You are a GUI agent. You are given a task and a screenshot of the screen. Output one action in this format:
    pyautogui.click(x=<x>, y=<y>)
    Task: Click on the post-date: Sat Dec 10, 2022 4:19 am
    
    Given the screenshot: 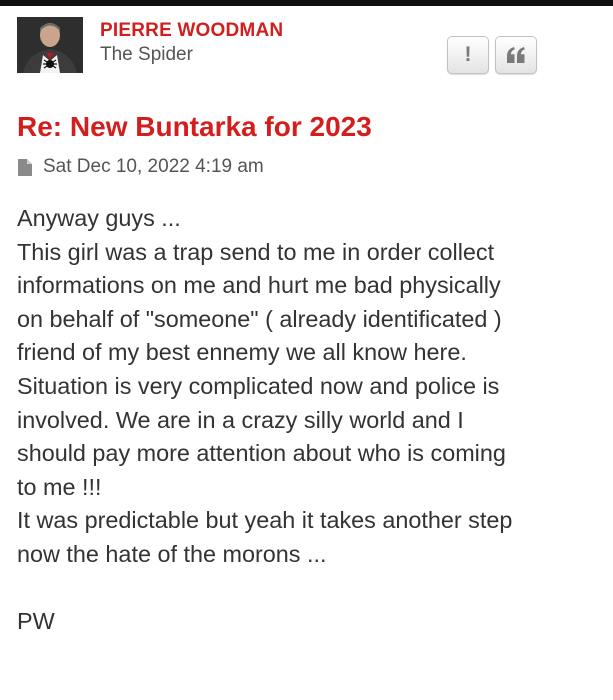 What is the action you would take?
    pyautogui.click(x=153, y=166)
    